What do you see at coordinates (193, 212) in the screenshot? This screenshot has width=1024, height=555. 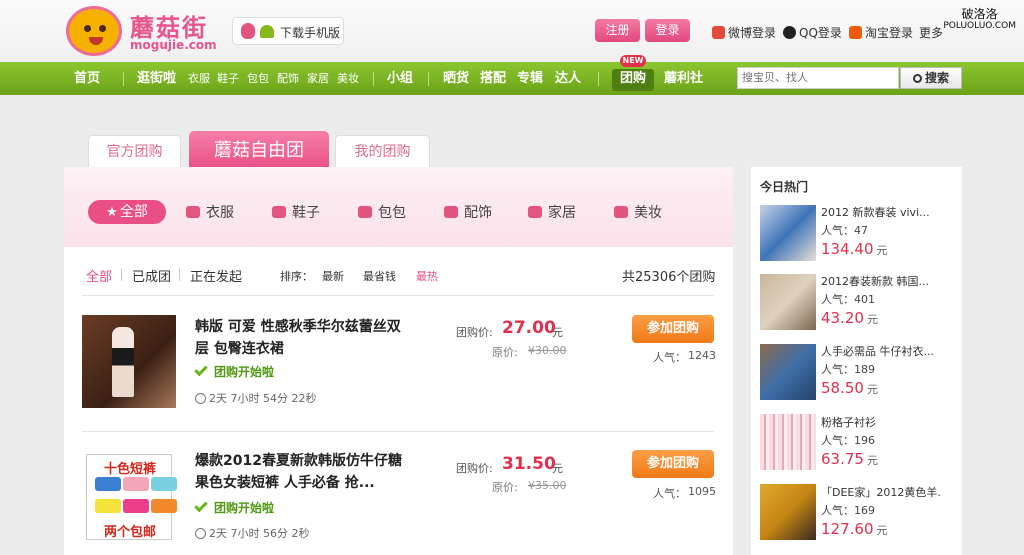 I see `shirt-icon` at bounding box center [193, 212].